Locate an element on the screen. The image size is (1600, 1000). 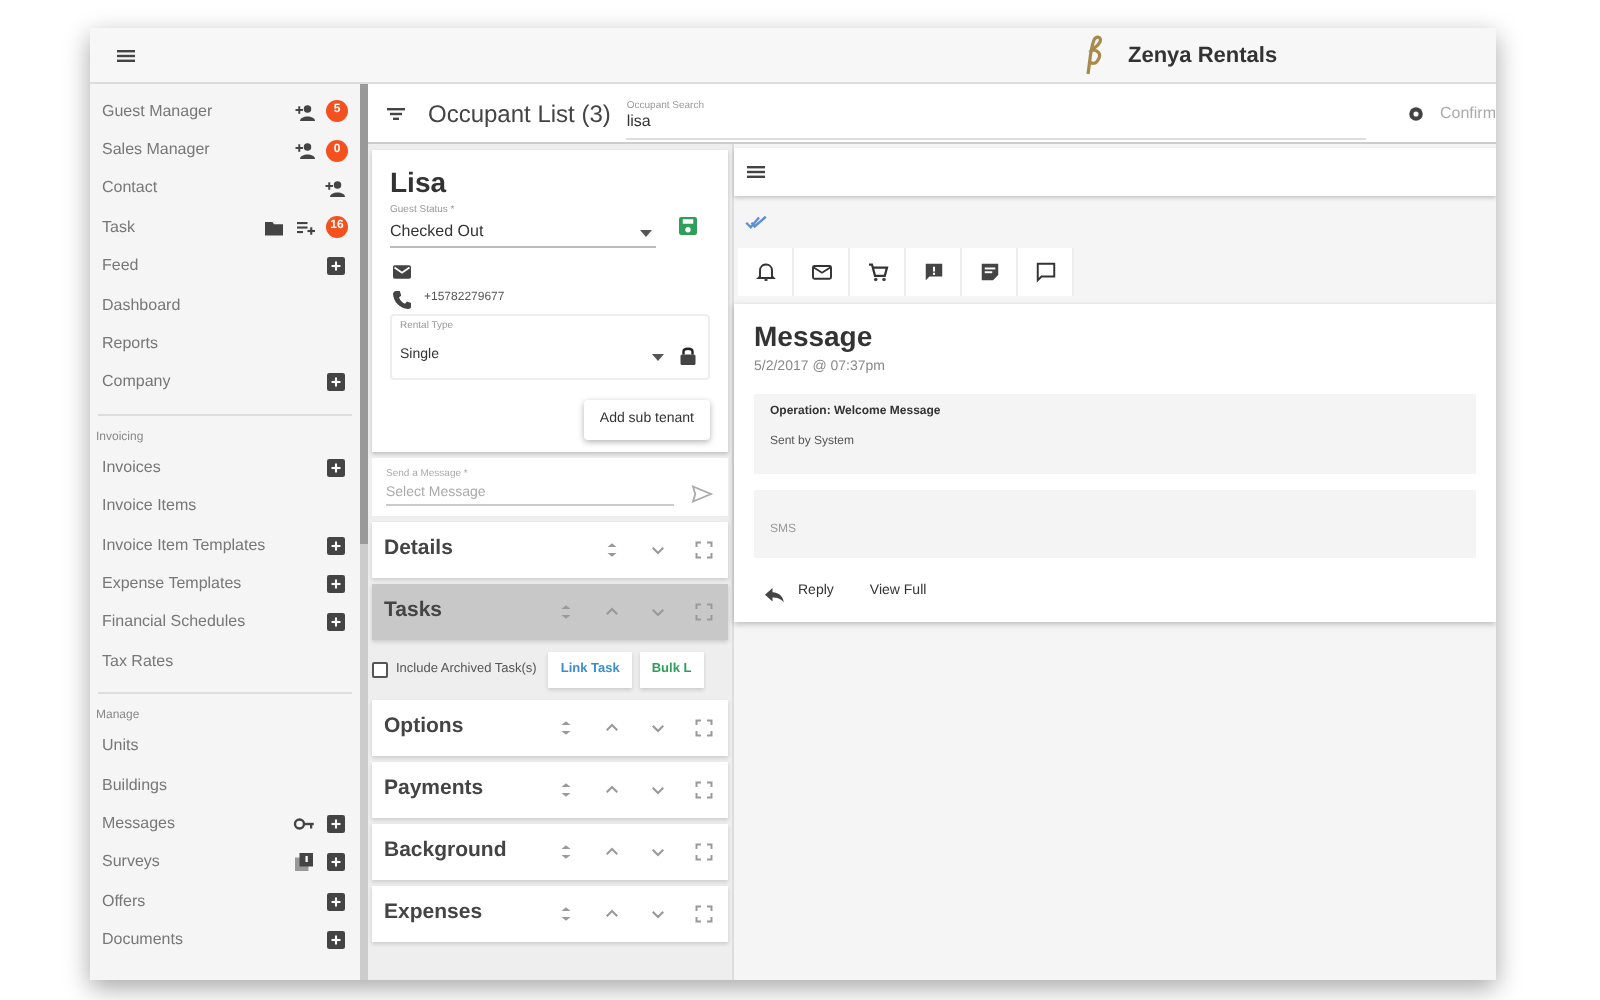
send-icon is located at coordinates (702, 494).